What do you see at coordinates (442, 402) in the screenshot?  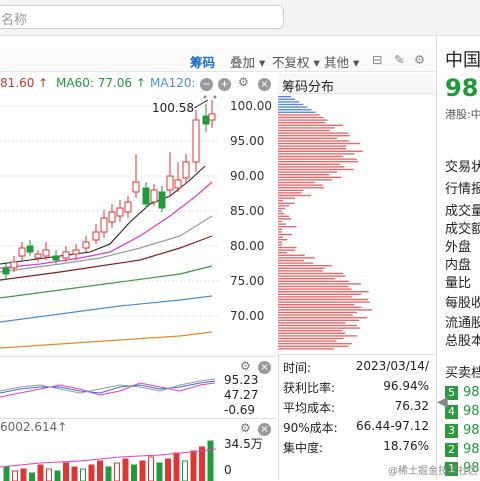 I see `chevron-left-icon: ◀` at bounding box center [442, 402].